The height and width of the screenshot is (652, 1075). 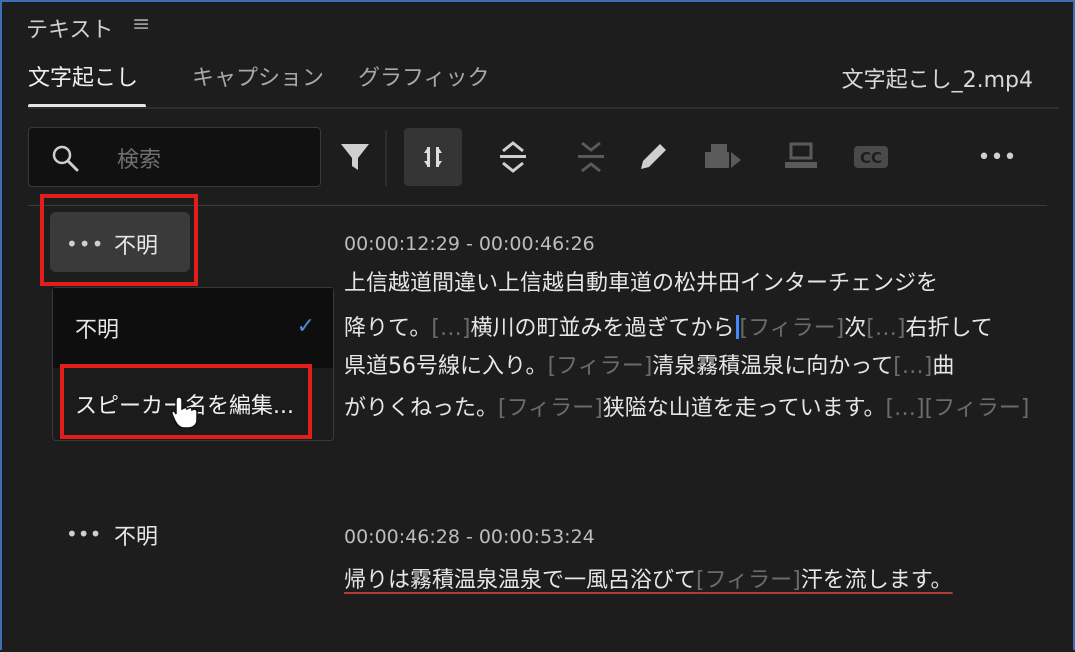 What do you see at coordinates (65, 158) in the screenshot?
I see `search-icon` at bounding box center [65, 158].